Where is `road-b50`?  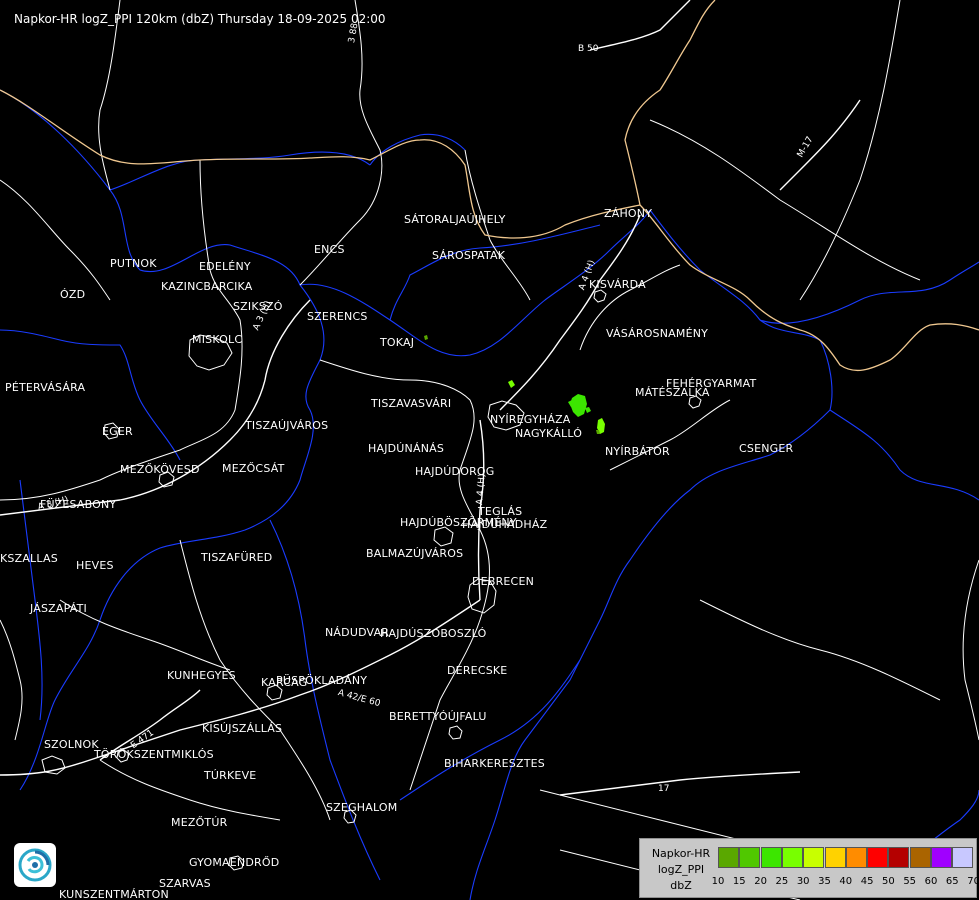 road-b50 is located at coordinates (640, 25).